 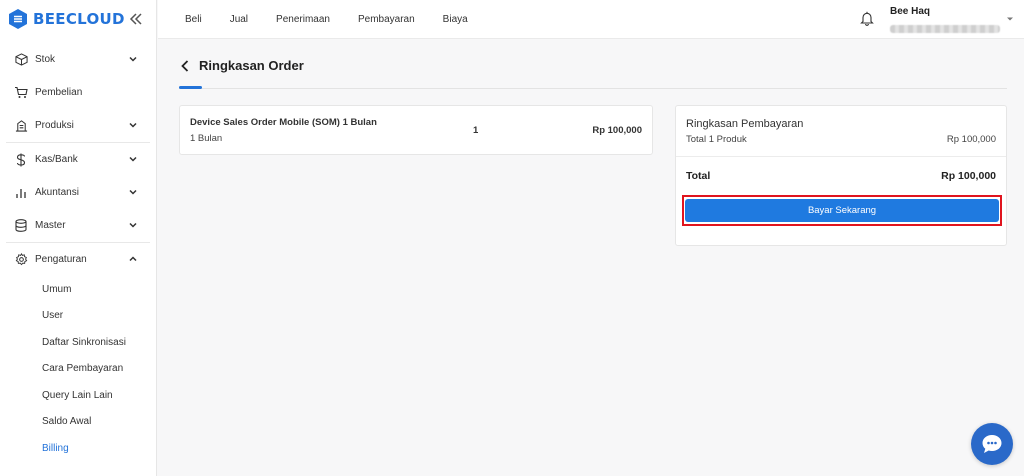 What do you see at coordinates (968, 176) in the screenshot?
I see `summary-total-value: Rp 100,000` at bounding box center [968, 176].